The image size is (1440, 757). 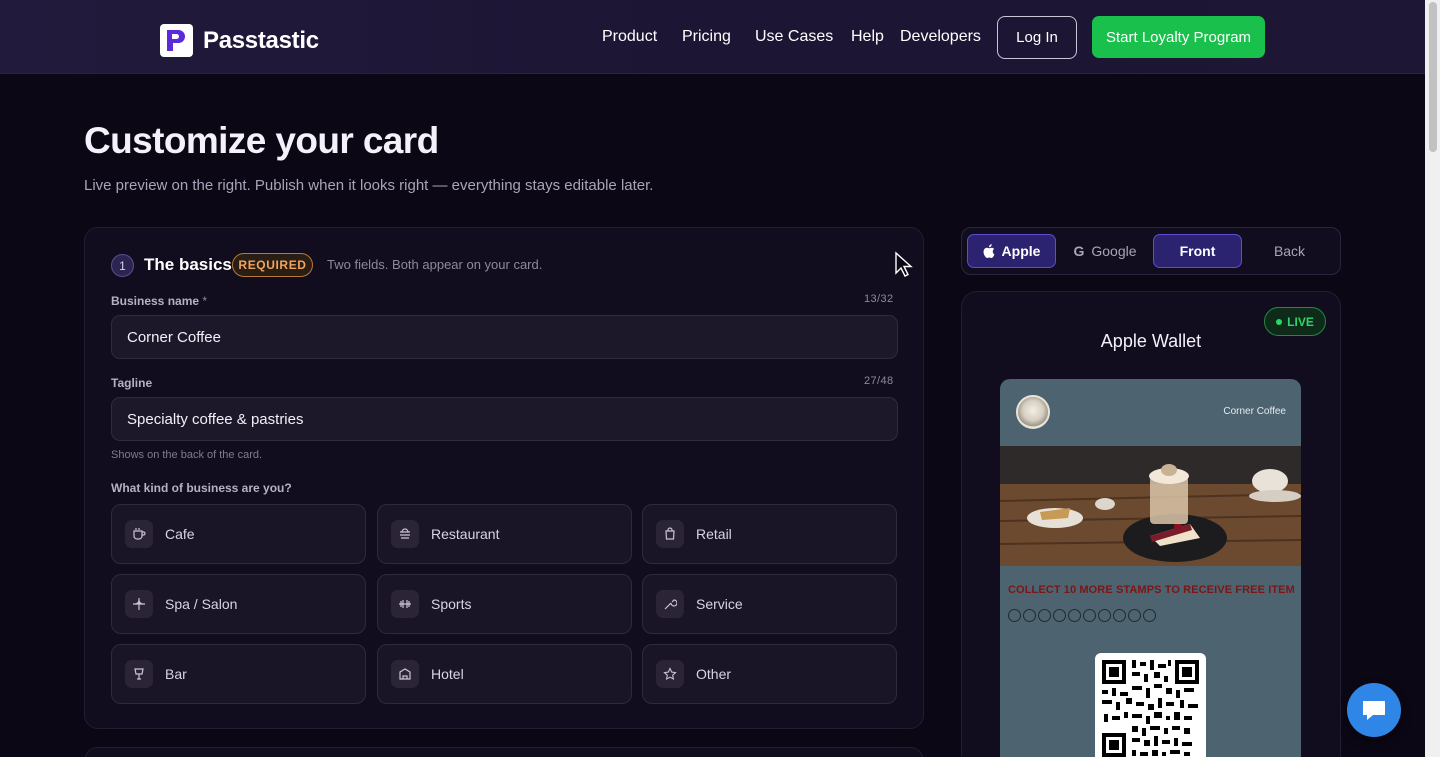 What do you see at coordinates (465, 534) in the screenshot?
I see `tile-label: Restaurant` at bounding box center [465, 534].